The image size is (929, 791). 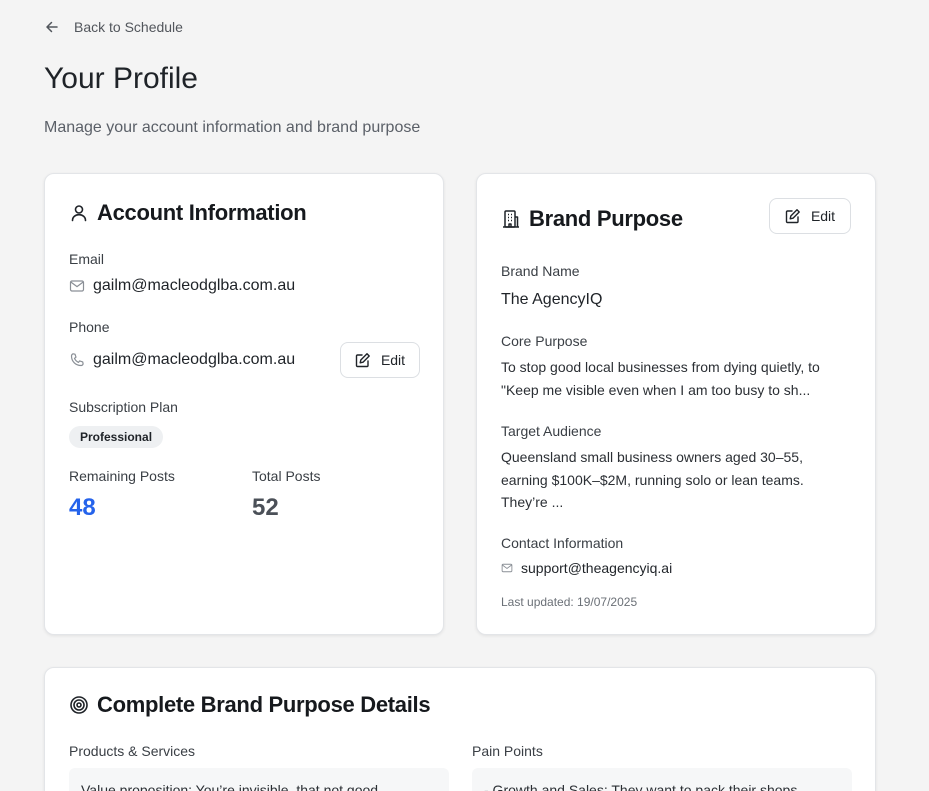 What do you see at coordinates (89, 327) in the screenshot?
I see `phone-label: Phone` at bounding box center [89, 327].